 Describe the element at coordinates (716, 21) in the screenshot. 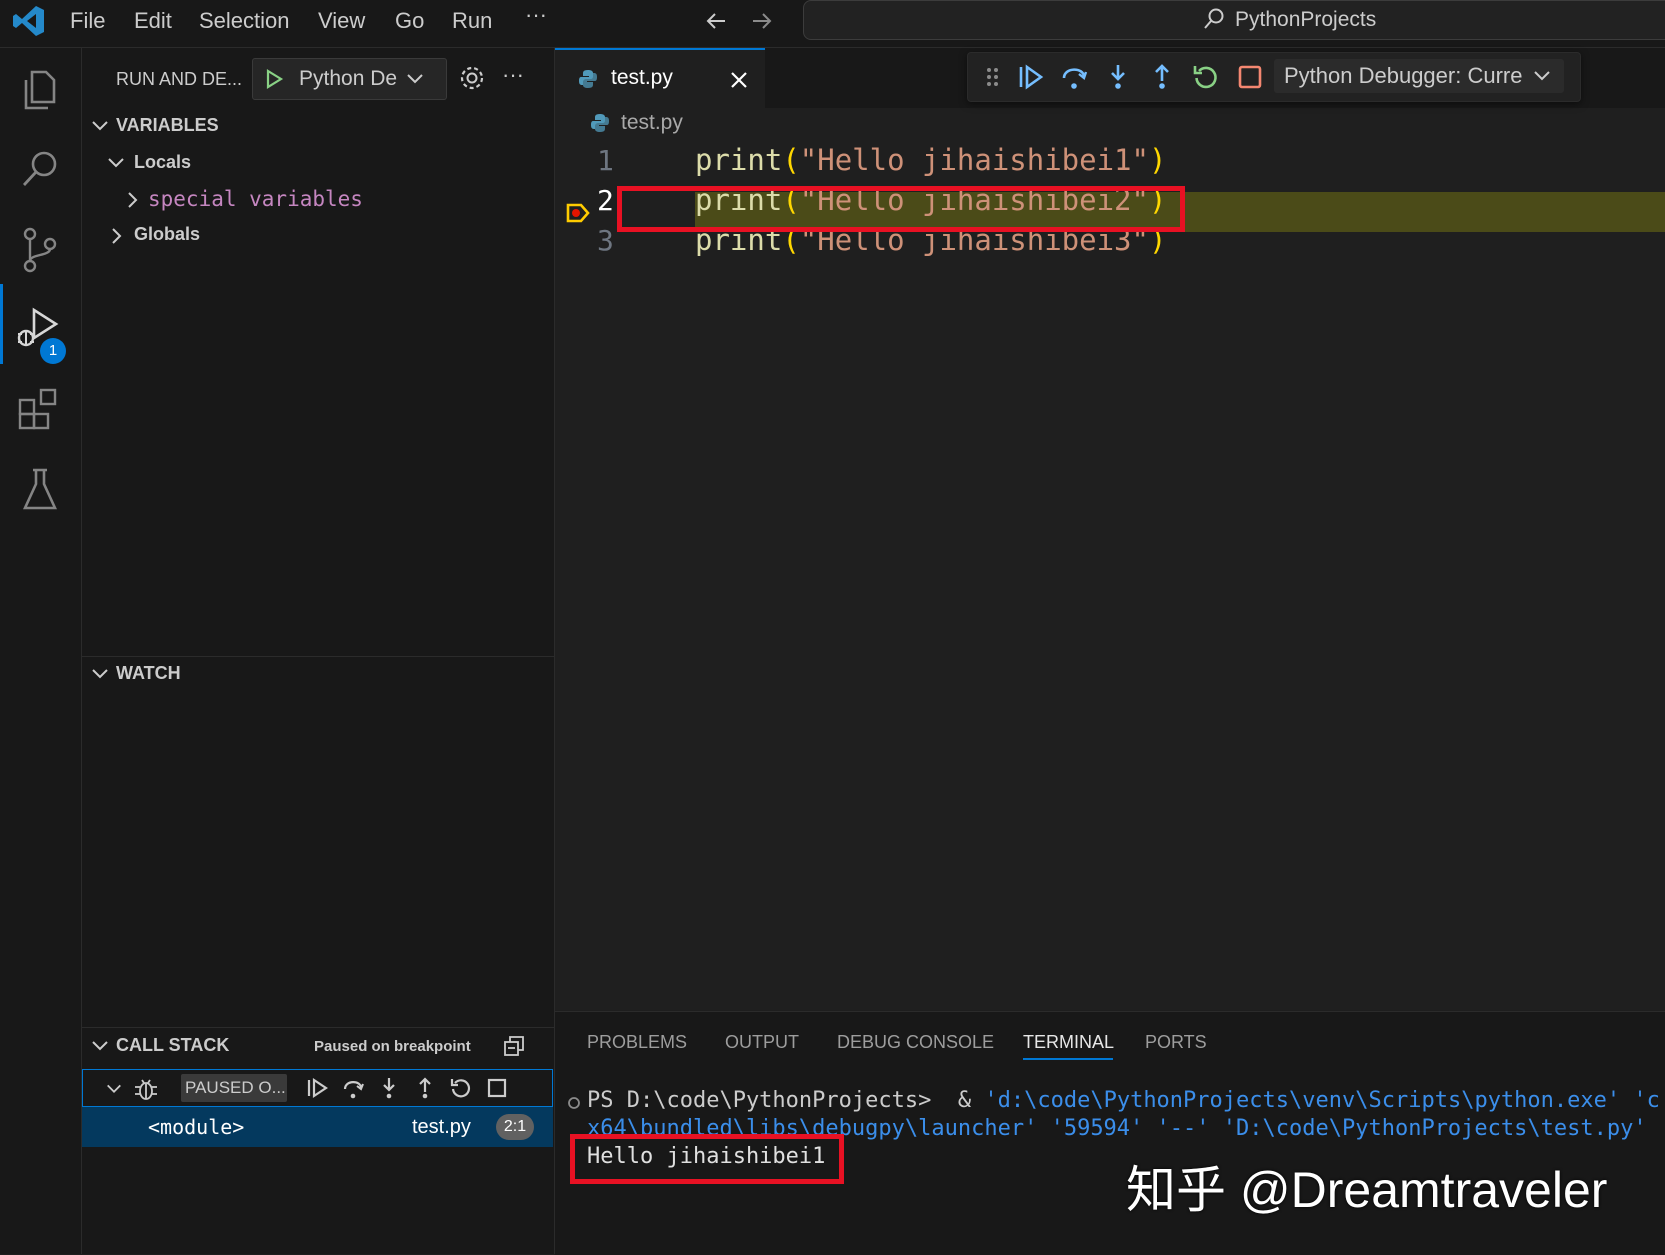

I see `back-arrow-icon` at that location.